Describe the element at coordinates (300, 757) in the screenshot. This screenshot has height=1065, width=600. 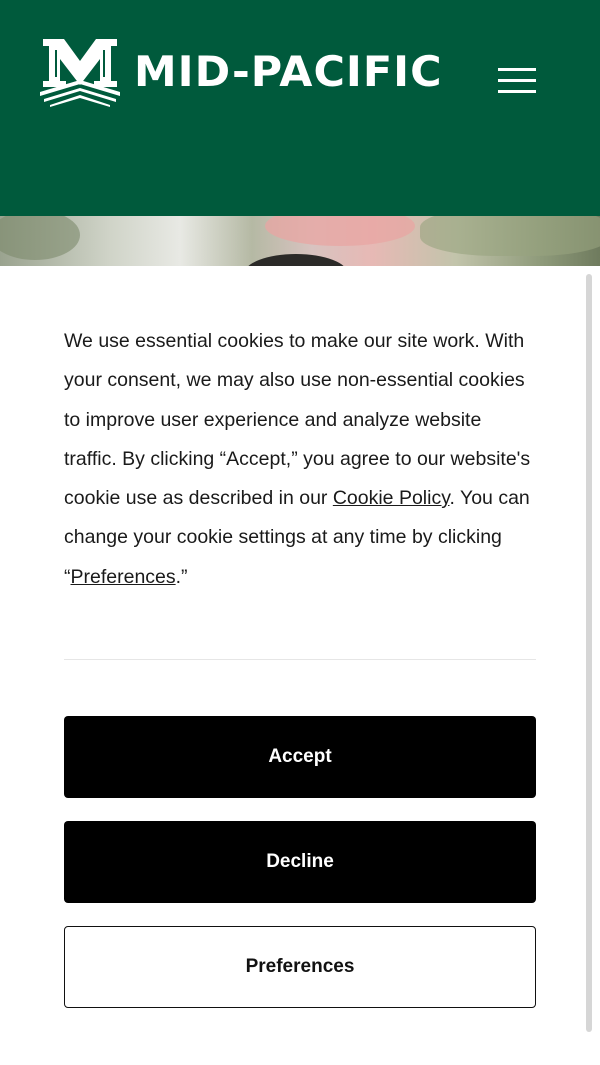
I see `accept-button: Accept` at that location.